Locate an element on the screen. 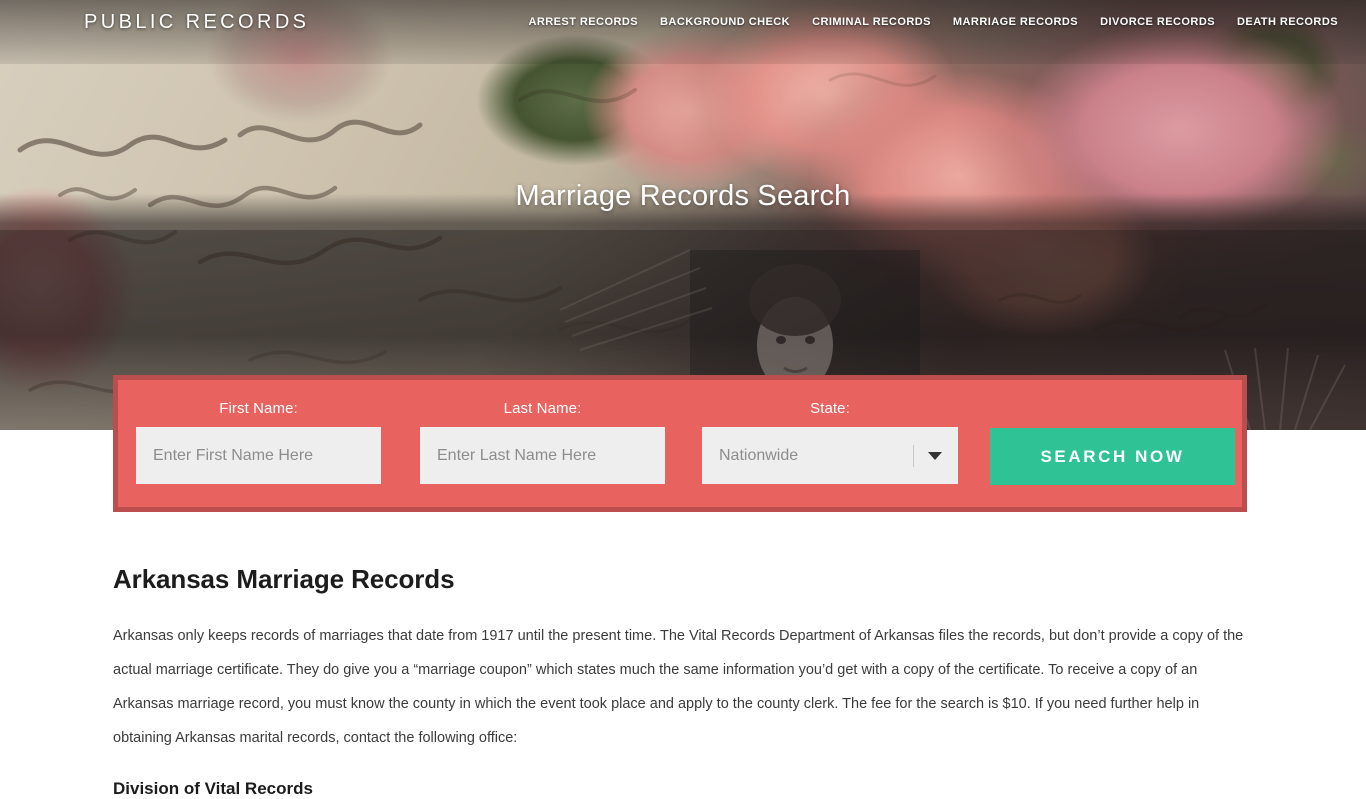  page-title: Marriage Records Search is located at coordinates (683, 196).